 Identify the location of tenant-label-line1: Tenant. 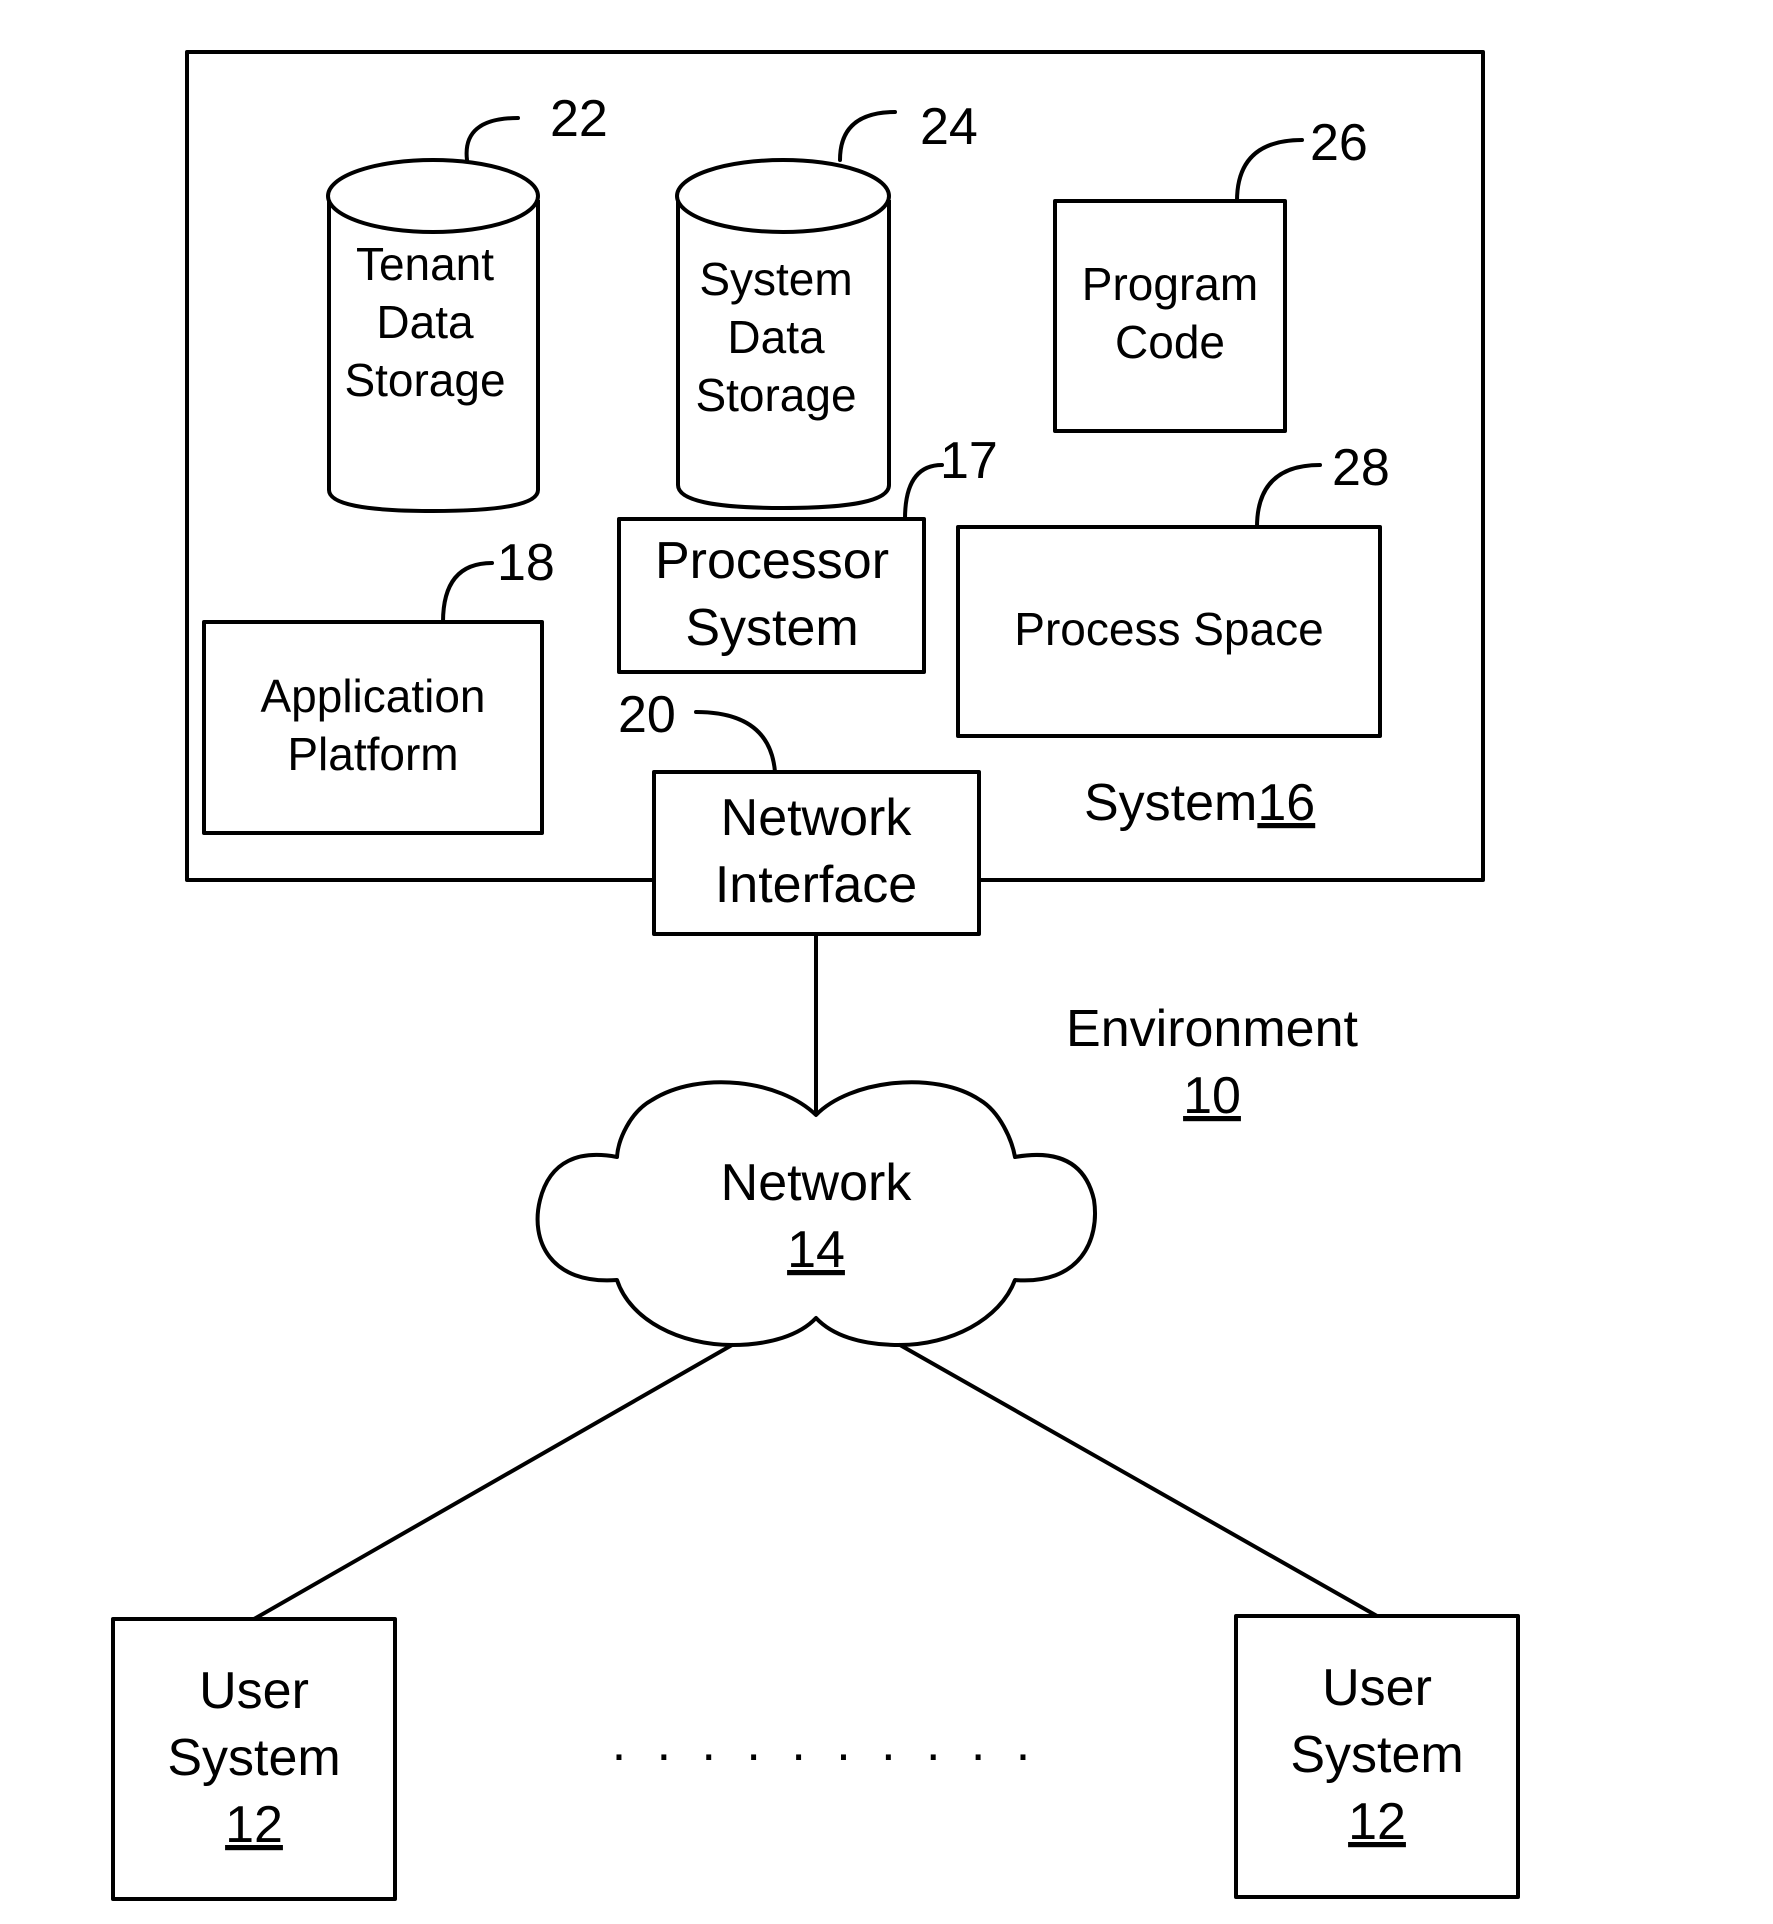
(425, 264).